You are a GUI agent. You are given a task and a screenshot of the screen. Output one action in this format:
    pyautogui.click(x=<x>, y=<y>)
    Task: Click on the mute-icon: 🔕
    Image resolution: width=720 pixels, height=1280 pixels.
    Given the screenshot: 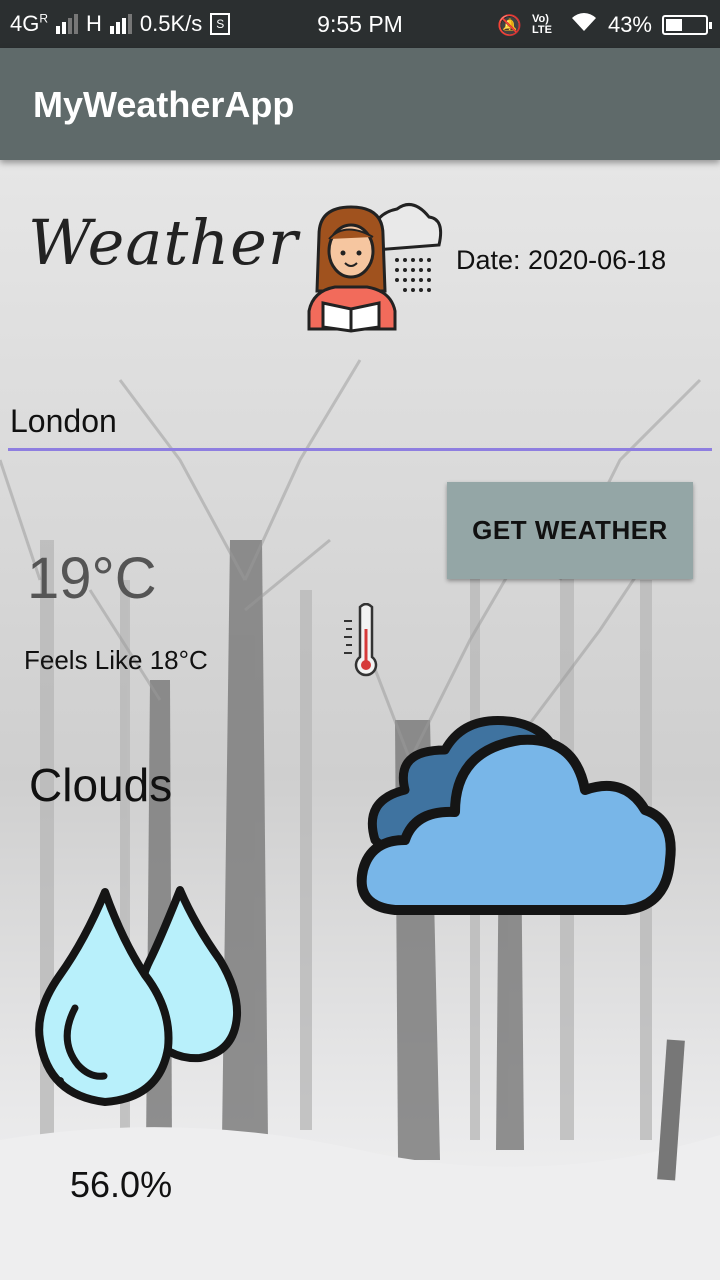 What is the action you would take?
    pyautogui.click(x=509, y=25)
    